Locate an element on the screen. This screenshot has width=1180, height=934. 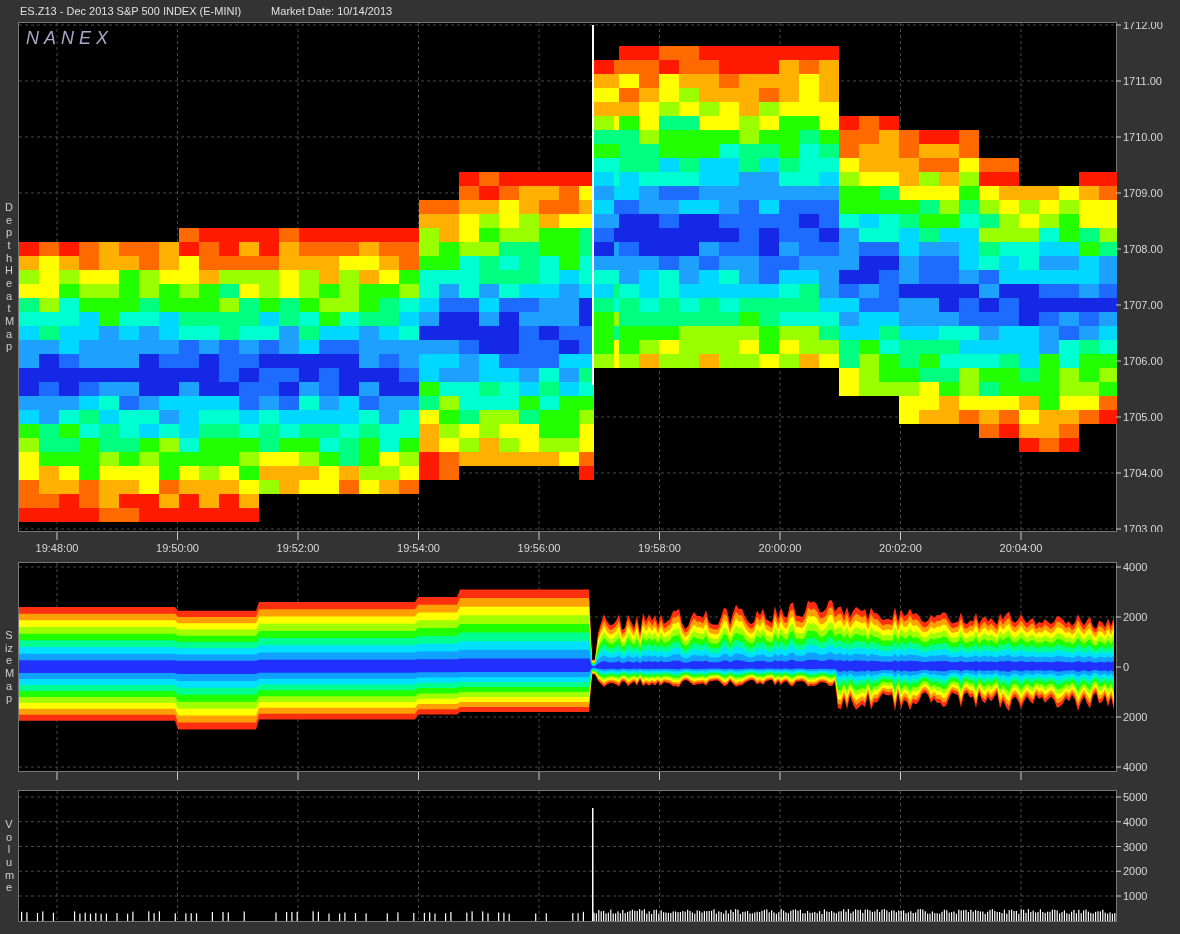
time-label: 19:58:00 is located at coordinates (659, 548).